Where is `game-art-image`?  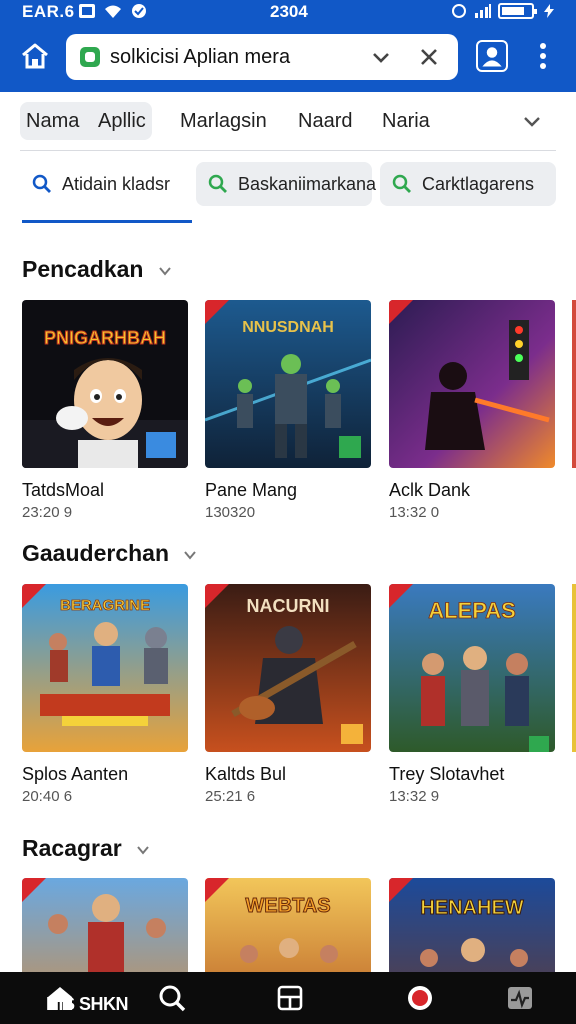
game-art-image is located at coordinates (472, 384).